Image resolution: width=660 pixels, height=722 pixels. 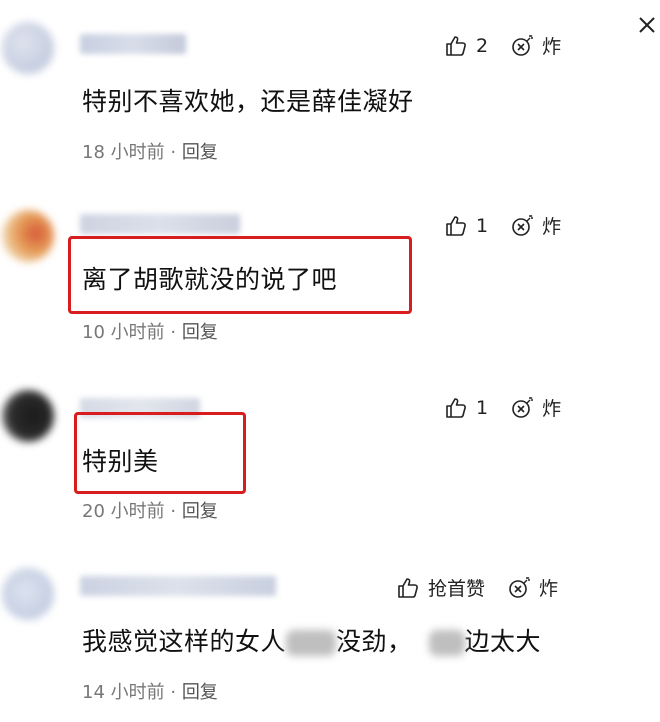 I want to click on comment-meta: 20 小时前 · 回复, so click(x=150, y=510).